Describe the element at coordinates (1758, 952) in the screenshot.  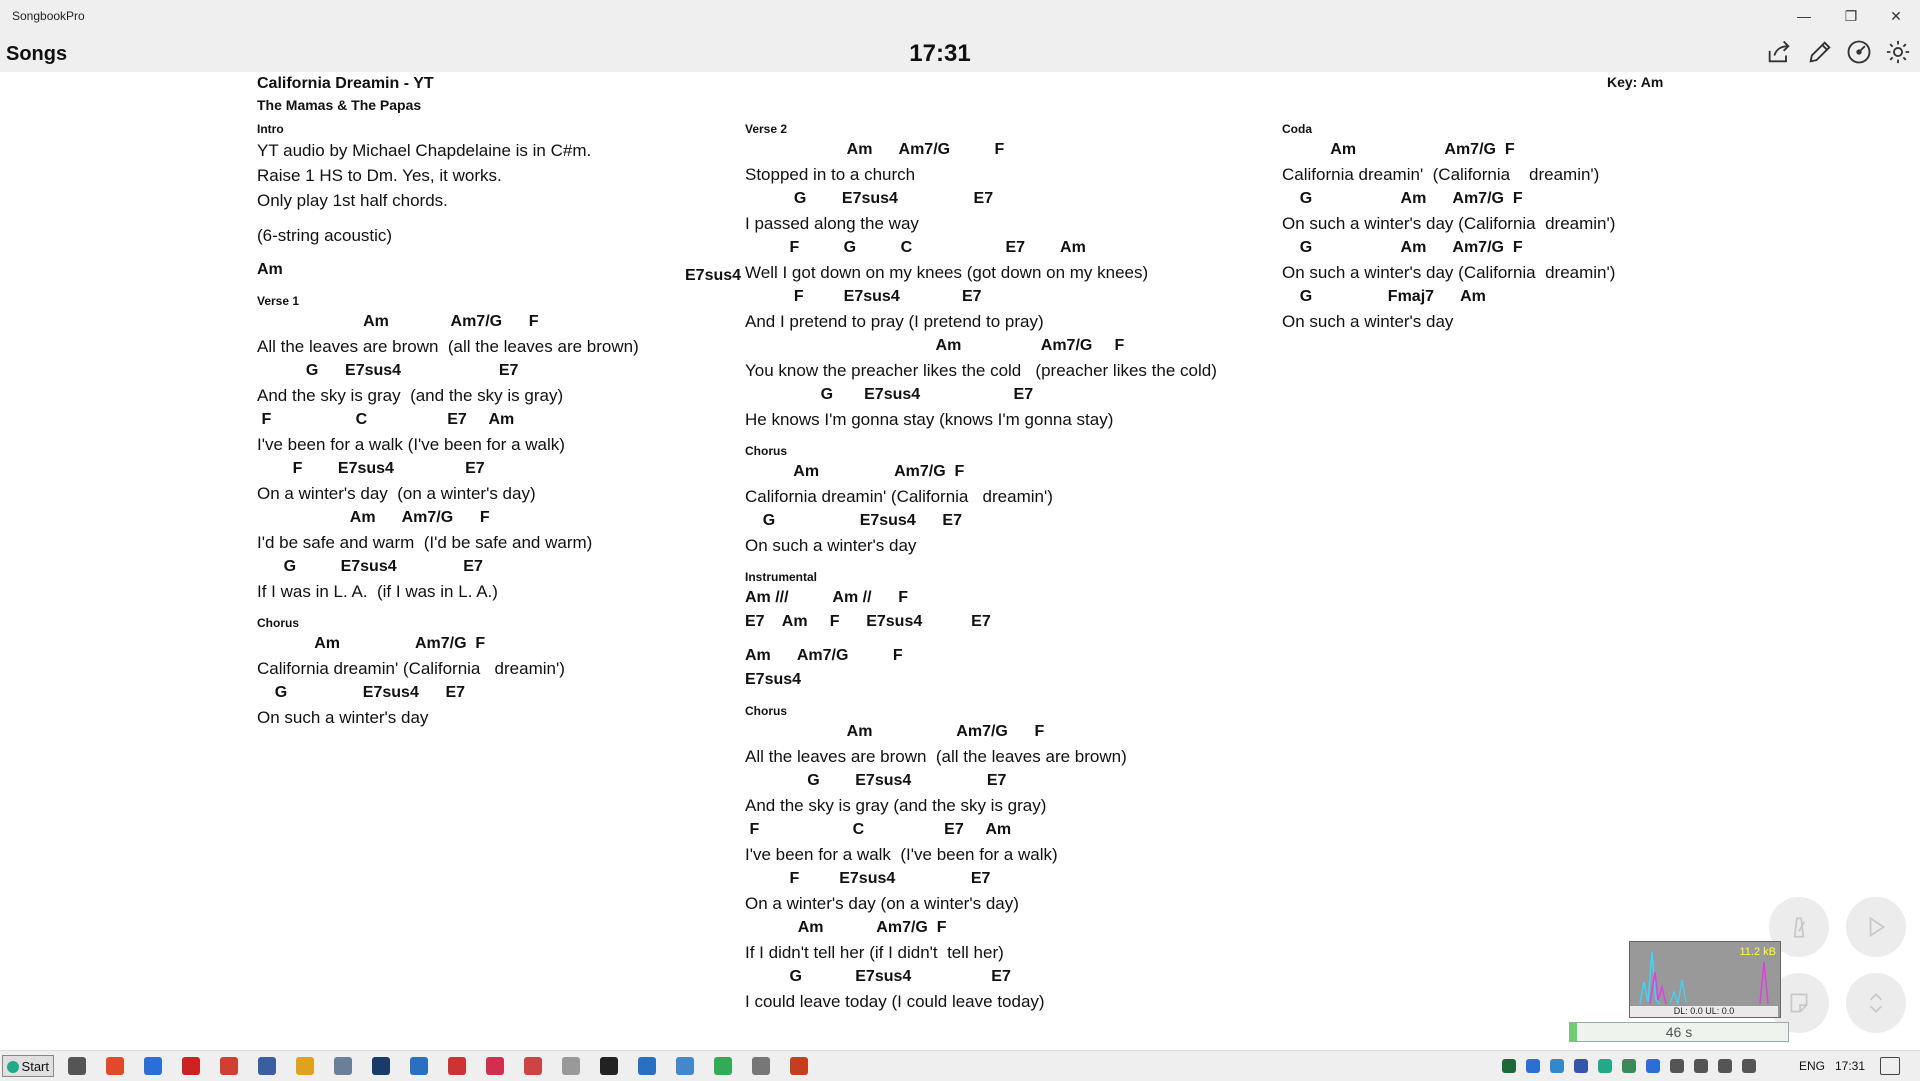
I see `network-speed: 11.2 kB` at that location.